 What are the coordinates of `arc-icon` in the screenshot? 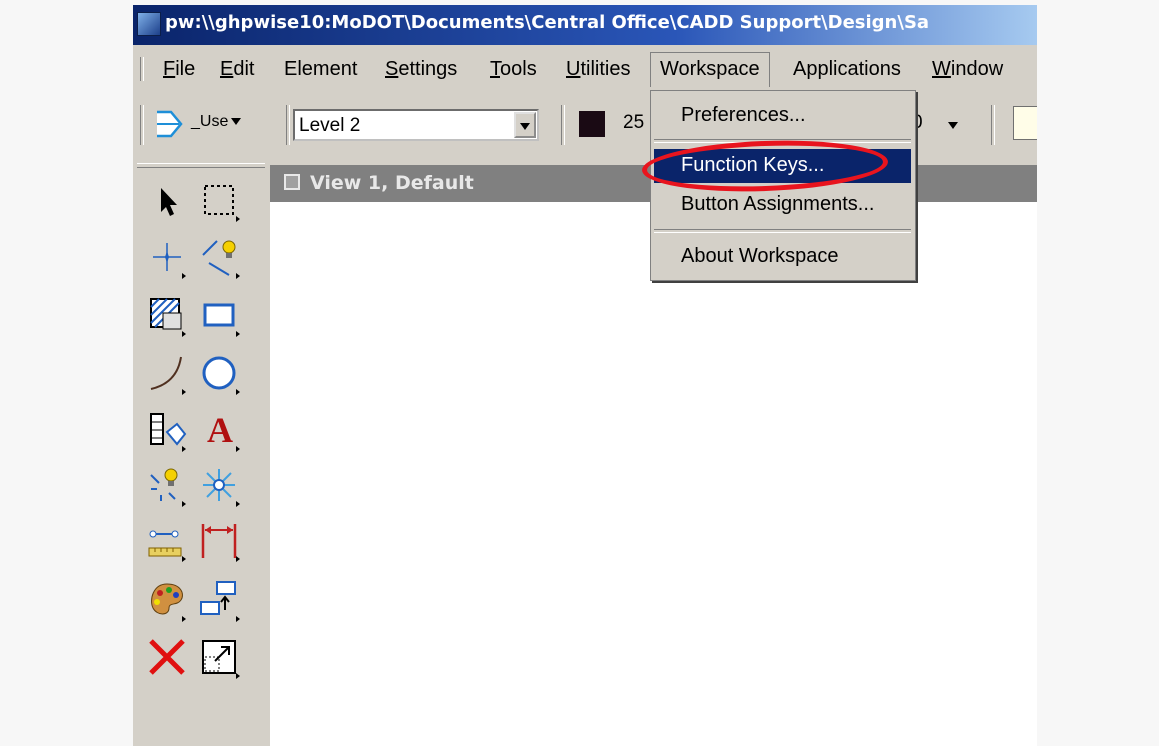 It's located at (167, 374).